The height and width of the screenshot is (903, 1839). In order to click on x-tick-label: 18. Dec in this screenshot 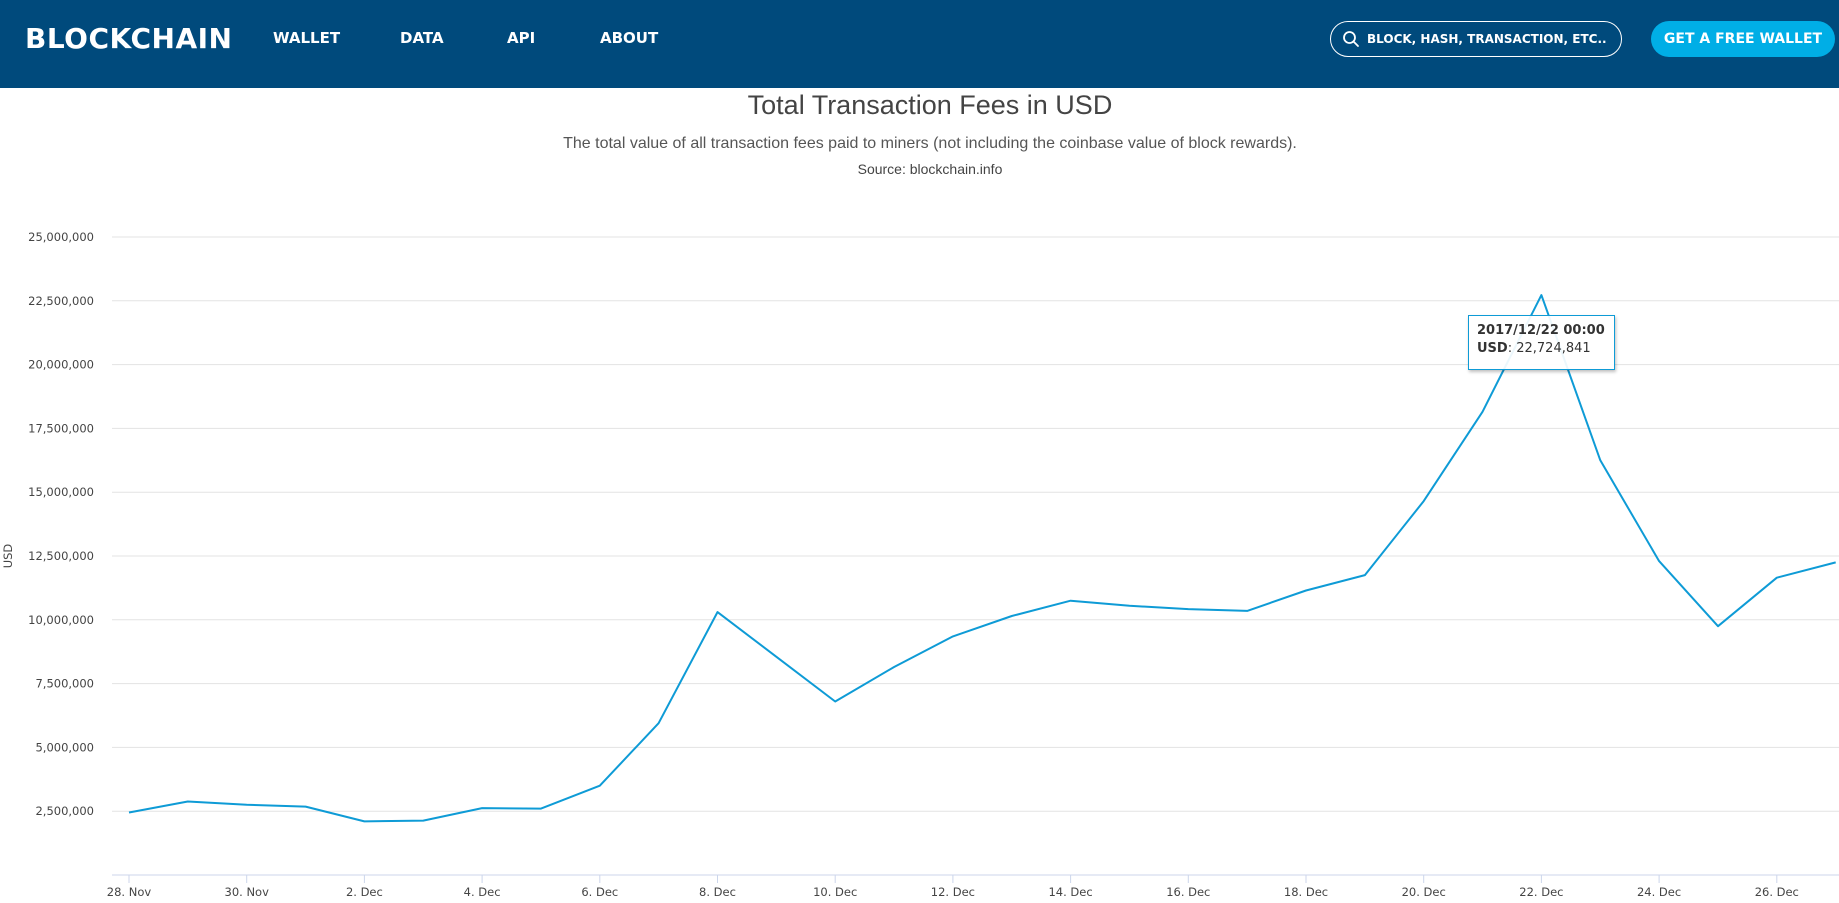, I will do `click(1306, 892)`.